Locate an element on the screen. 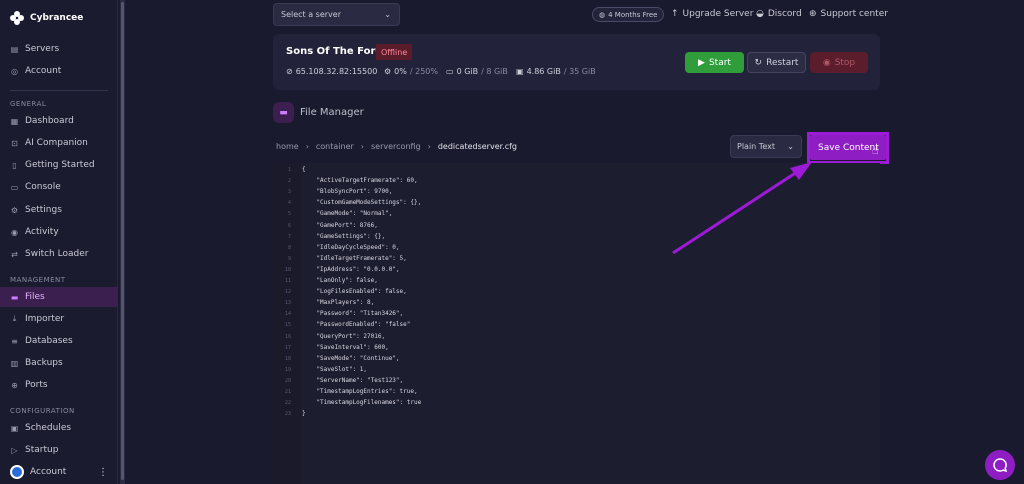  chat-widget-button is located at coordinates (1000, 465).